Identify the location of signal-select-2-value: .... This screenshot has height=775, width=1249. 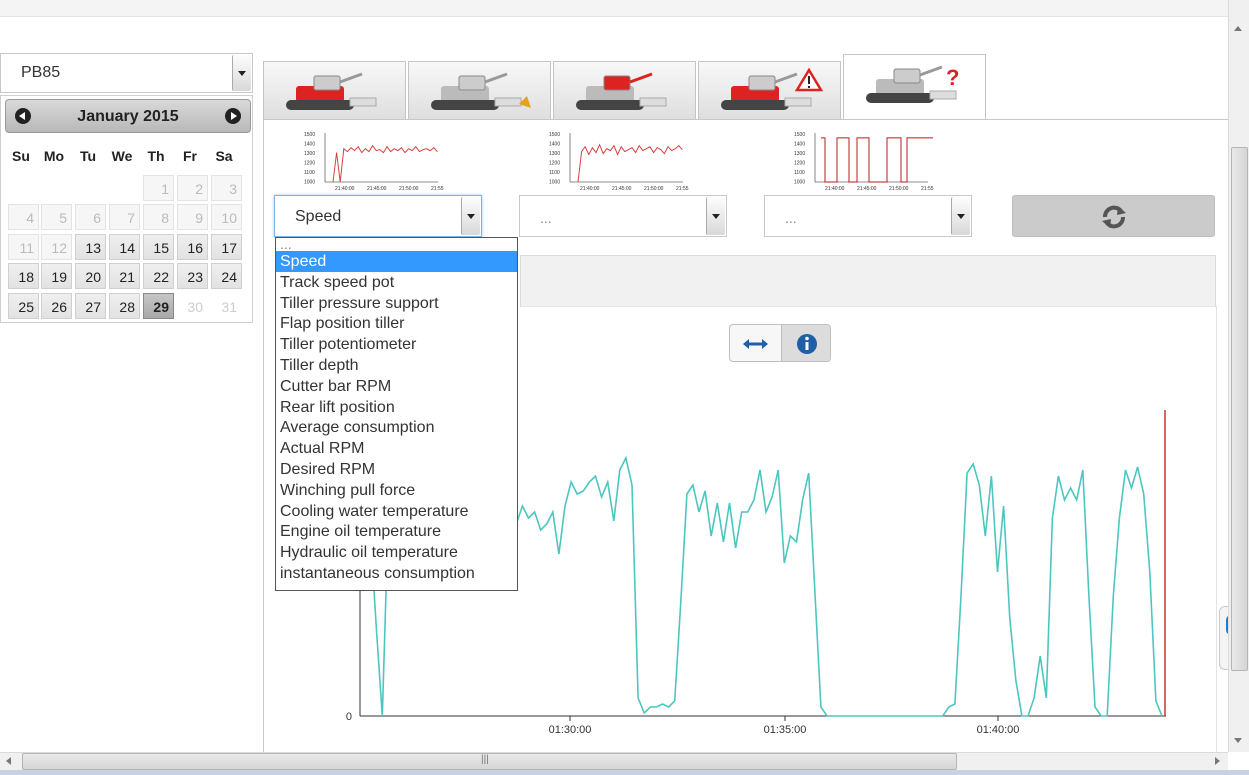
(546, 218).